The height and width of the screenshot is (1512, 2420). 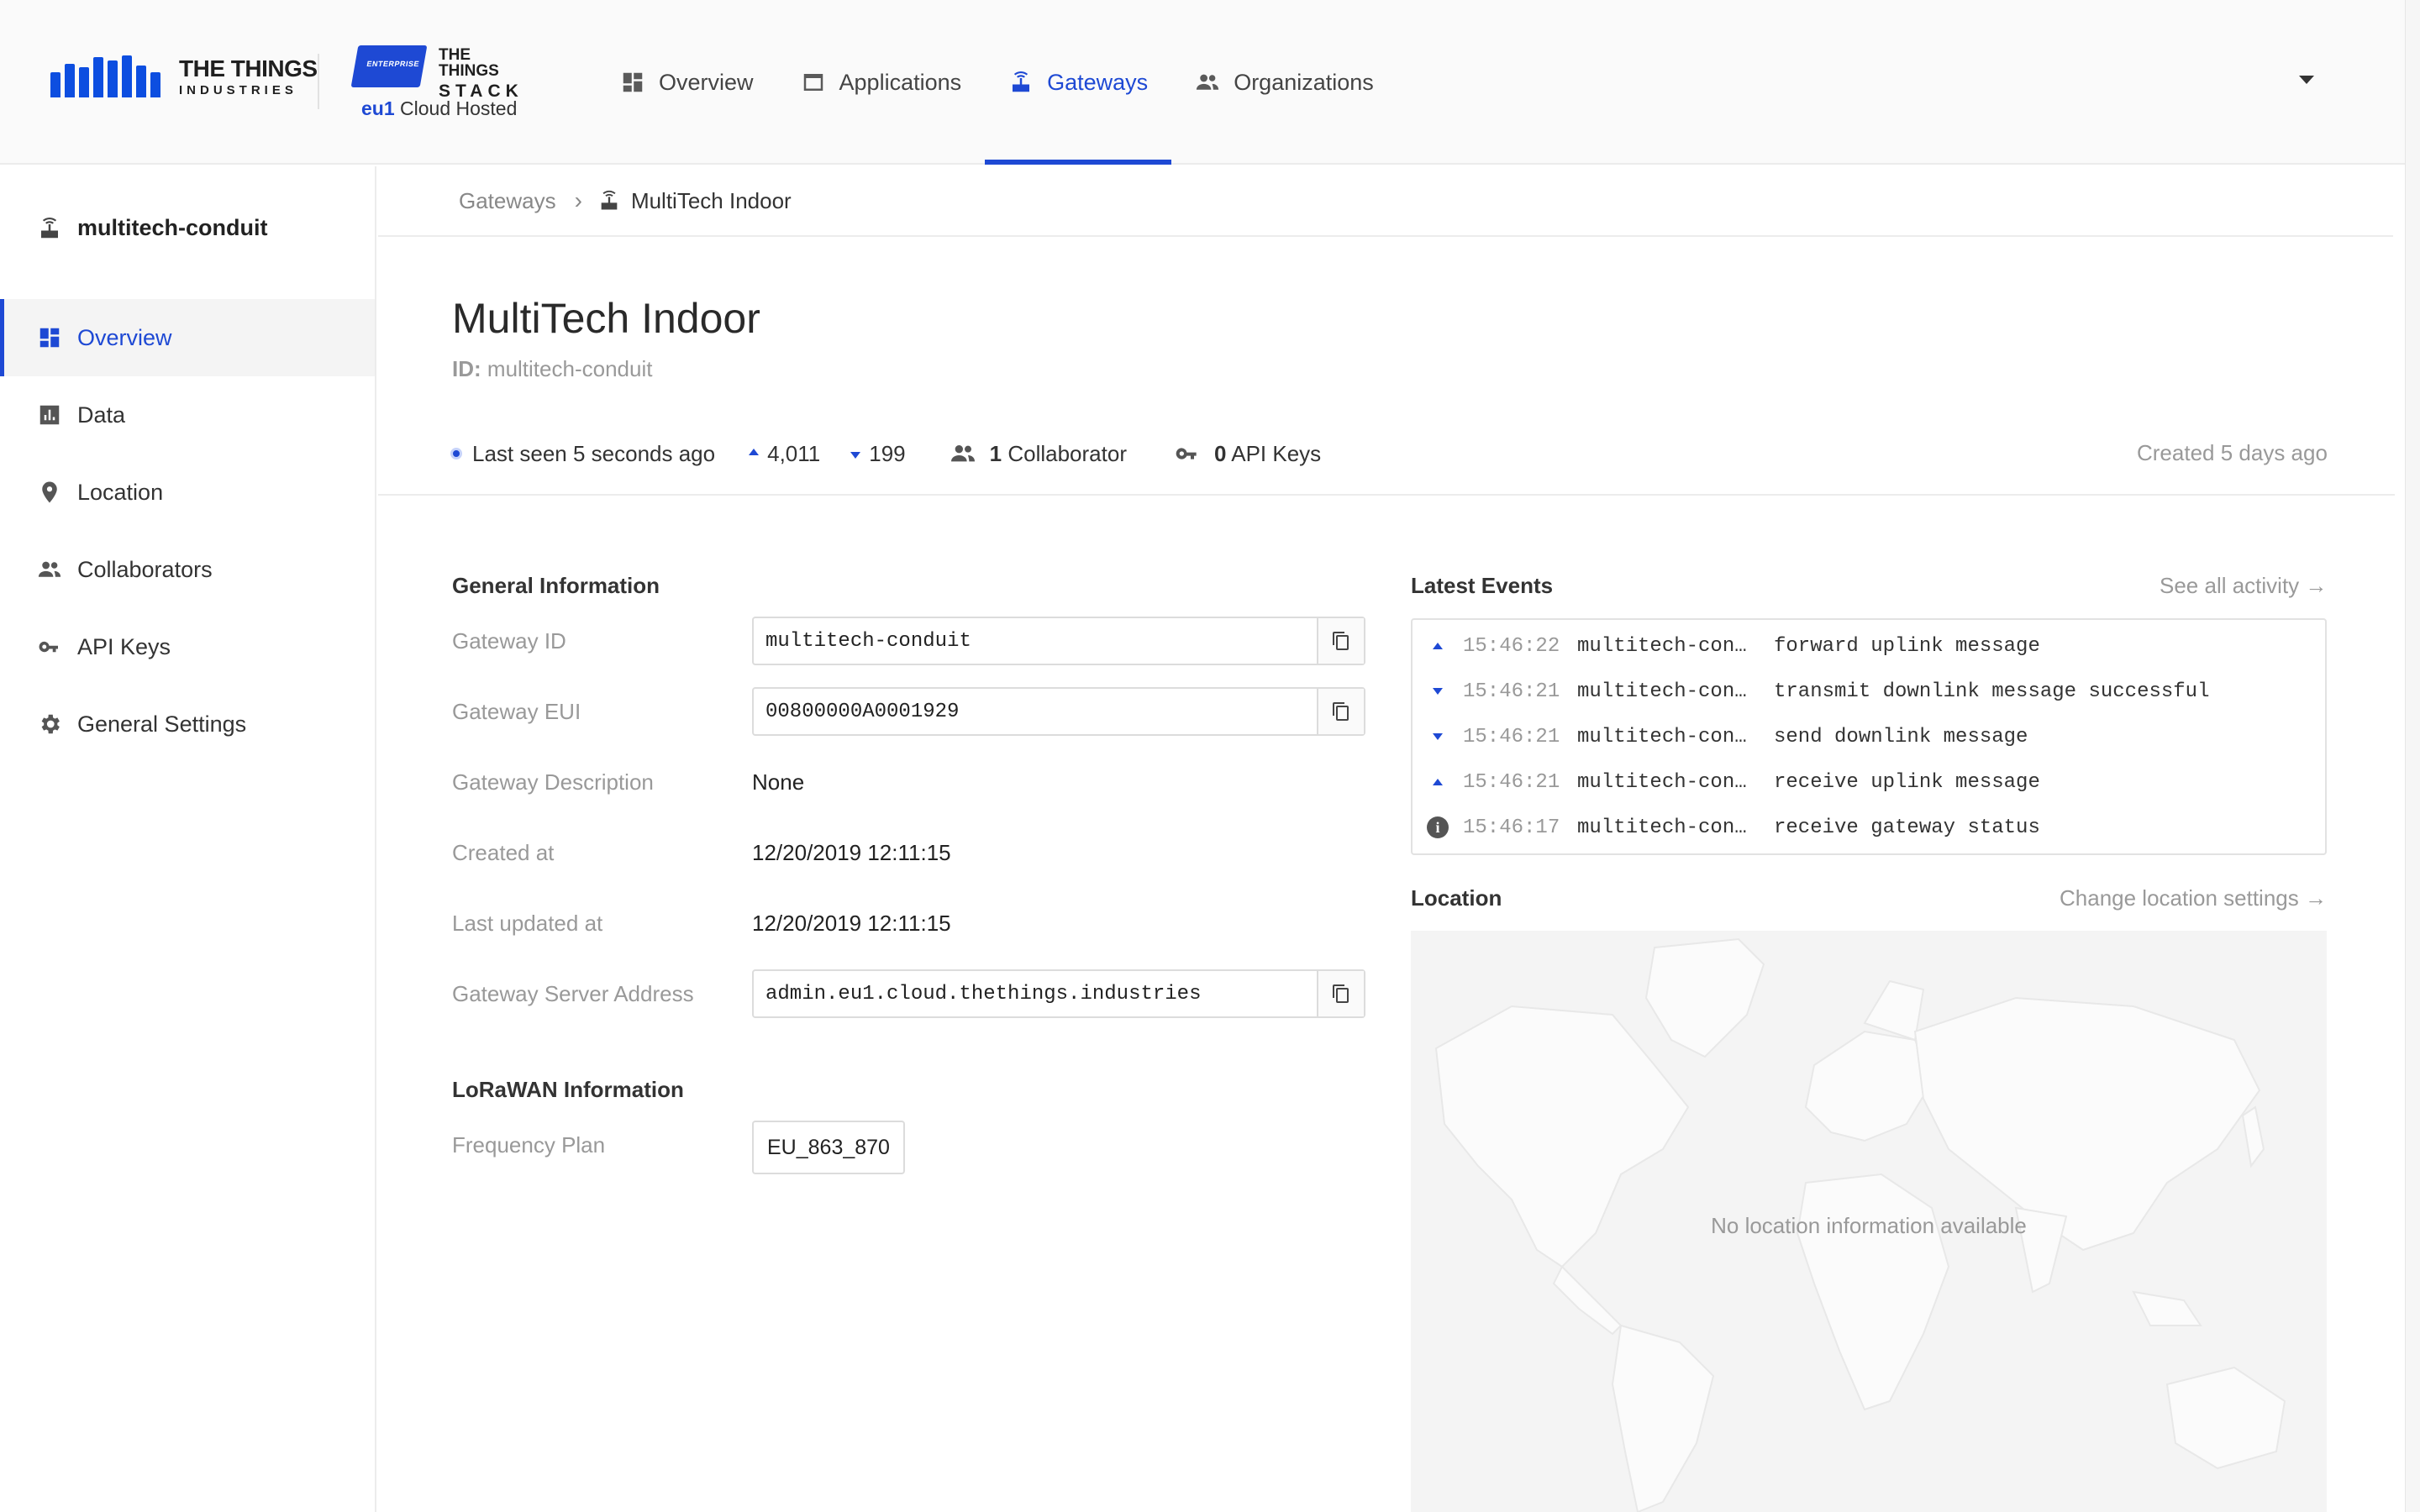 What do you see at coordinates (852, 923) in the screenshot?
I see `last-updated-at-value: 12/20/2019 12:11:15` at bounding box center [852, 923].